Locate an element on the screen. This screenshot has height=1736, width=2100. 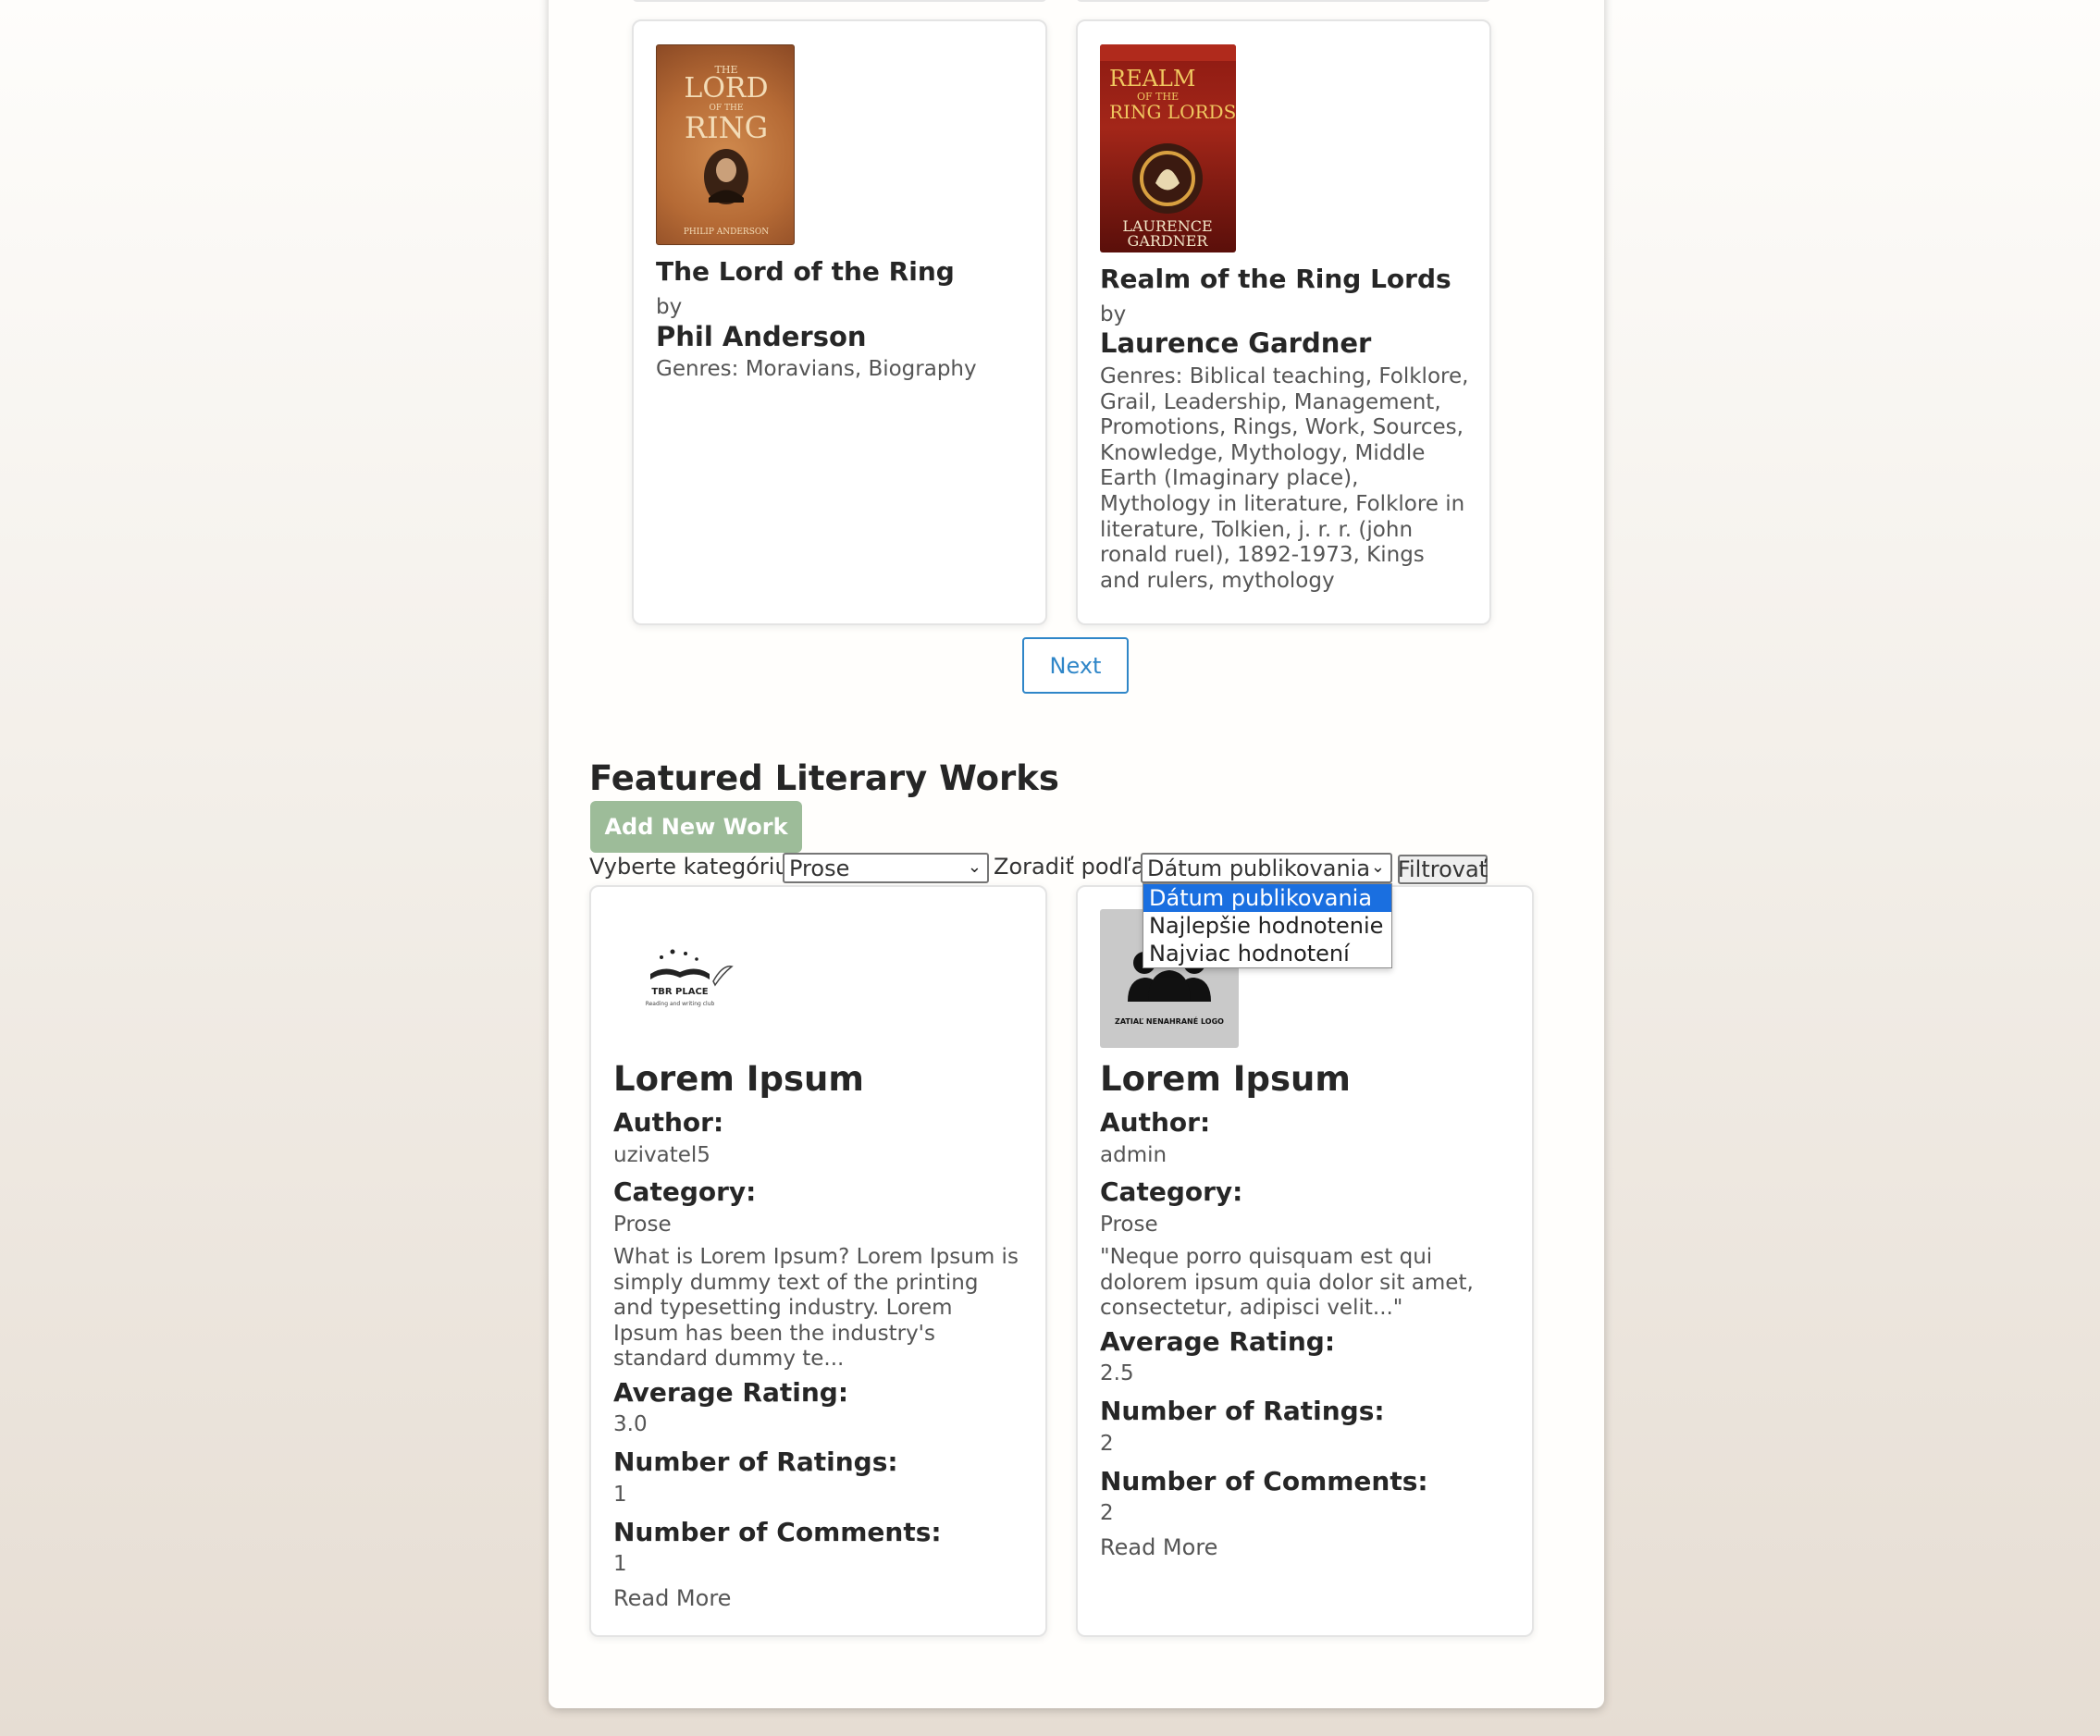
category-select-label: Vyberte kategóriu: is located at coordinates (693, 867).